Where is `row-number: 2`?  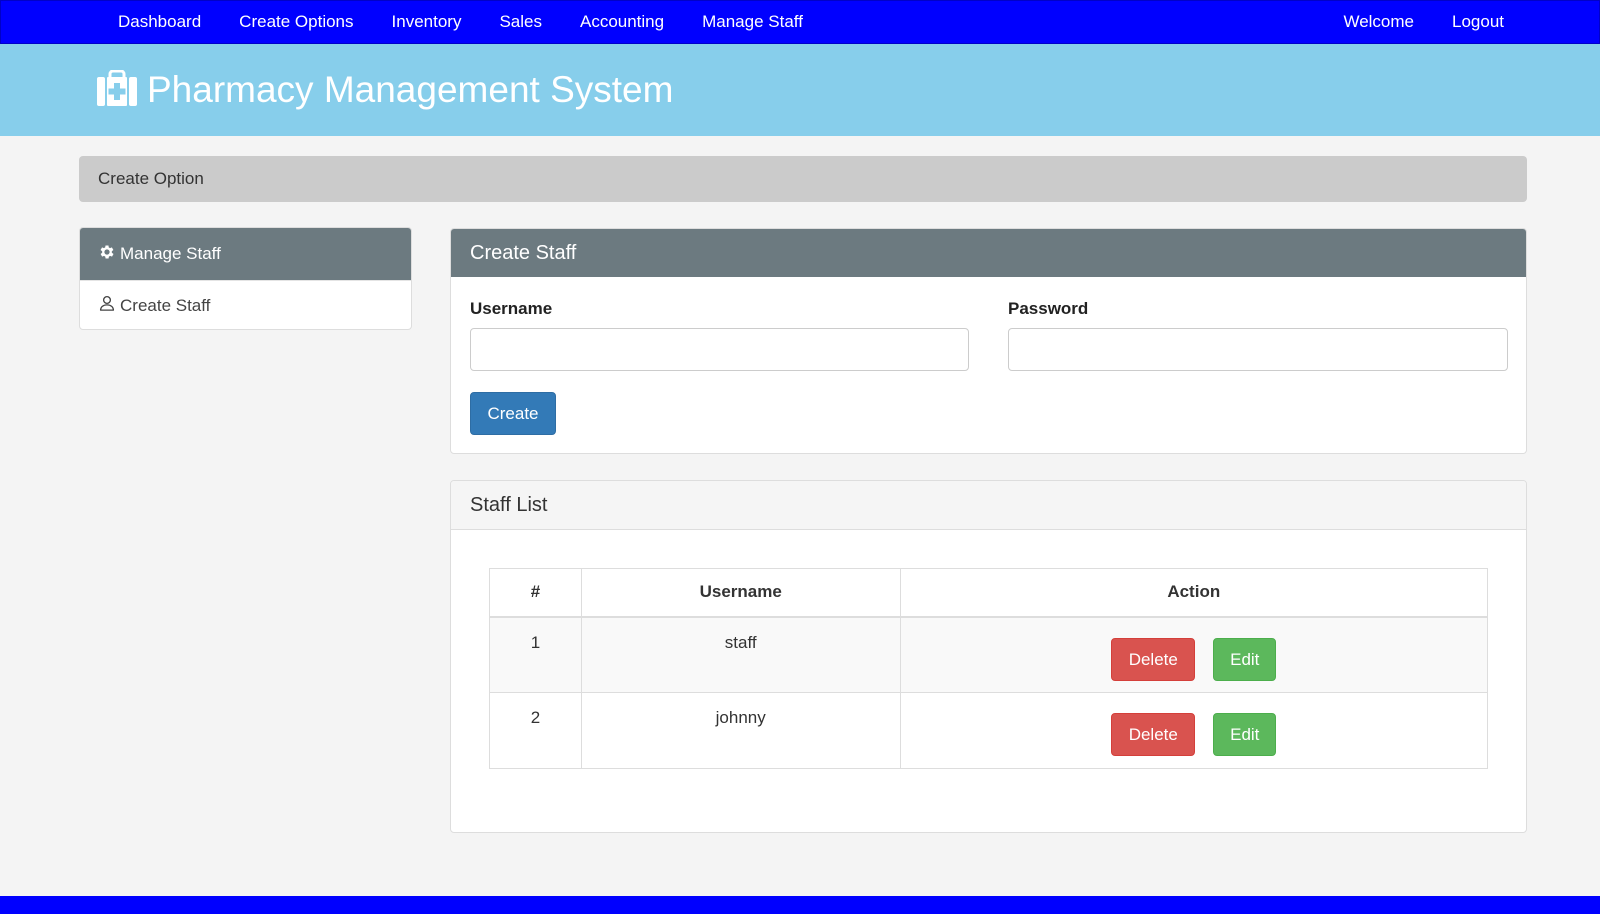 row-number: 2 is located at coordinates (535, 730).